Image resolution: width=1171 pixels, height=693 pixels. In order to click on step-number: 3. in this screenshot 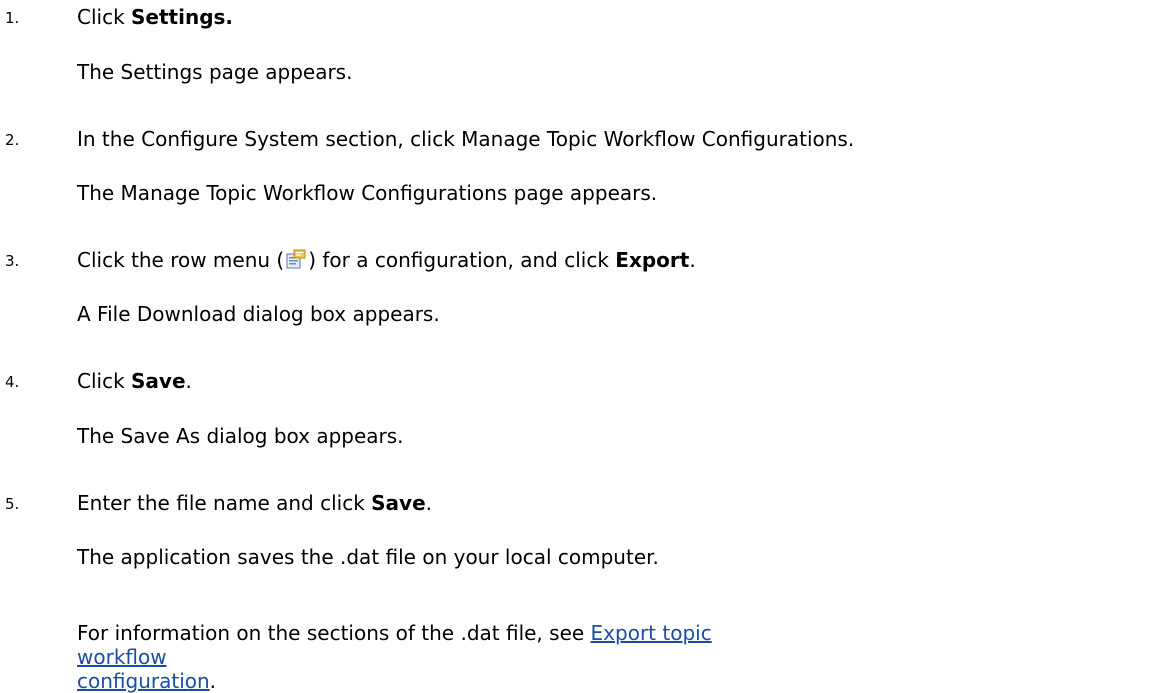, I will do `click(12, 261)`.